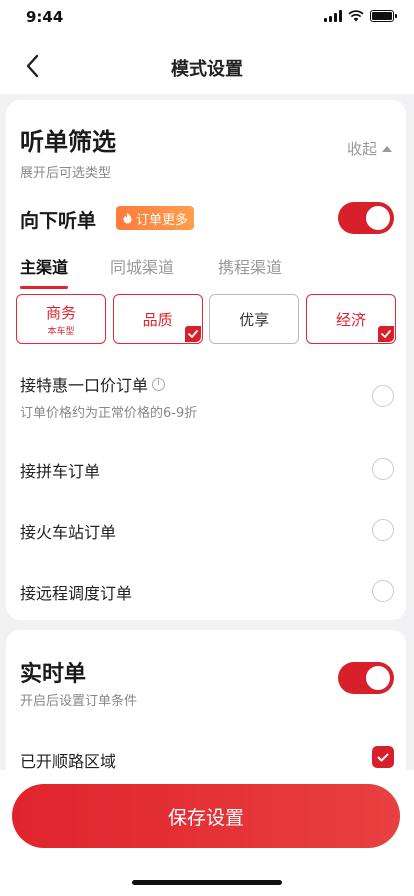 Image resolution: width=414 pixels, height=896 pixels. What do you see at coordinates (207, 592) in the screenshot?
I see `option-remote-dispatch: 接远程调度订单` at bounding box center [207, 592].